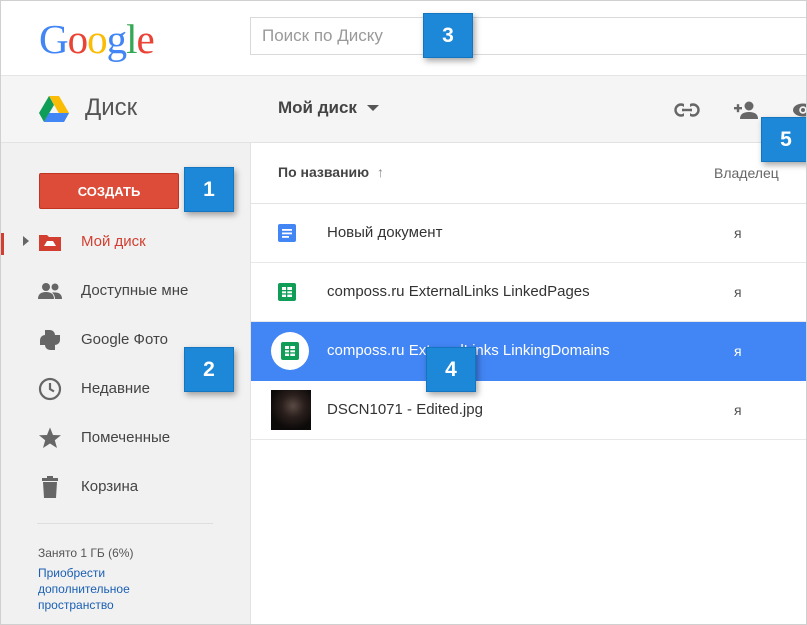 This screenshot has height=625, width=807. I want to click on add-person-icon, so click(746, 110).